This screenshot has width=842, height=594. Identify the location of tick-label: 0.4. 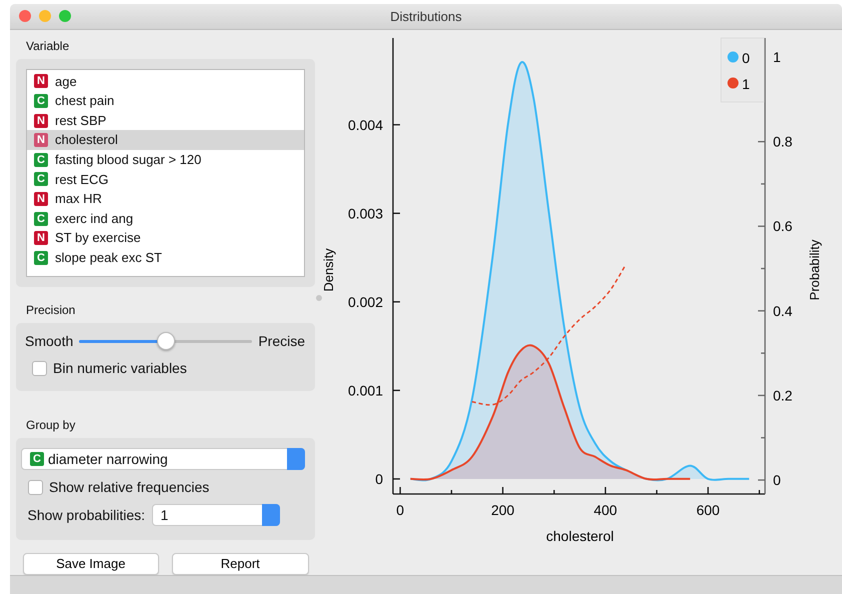
(782, 310).